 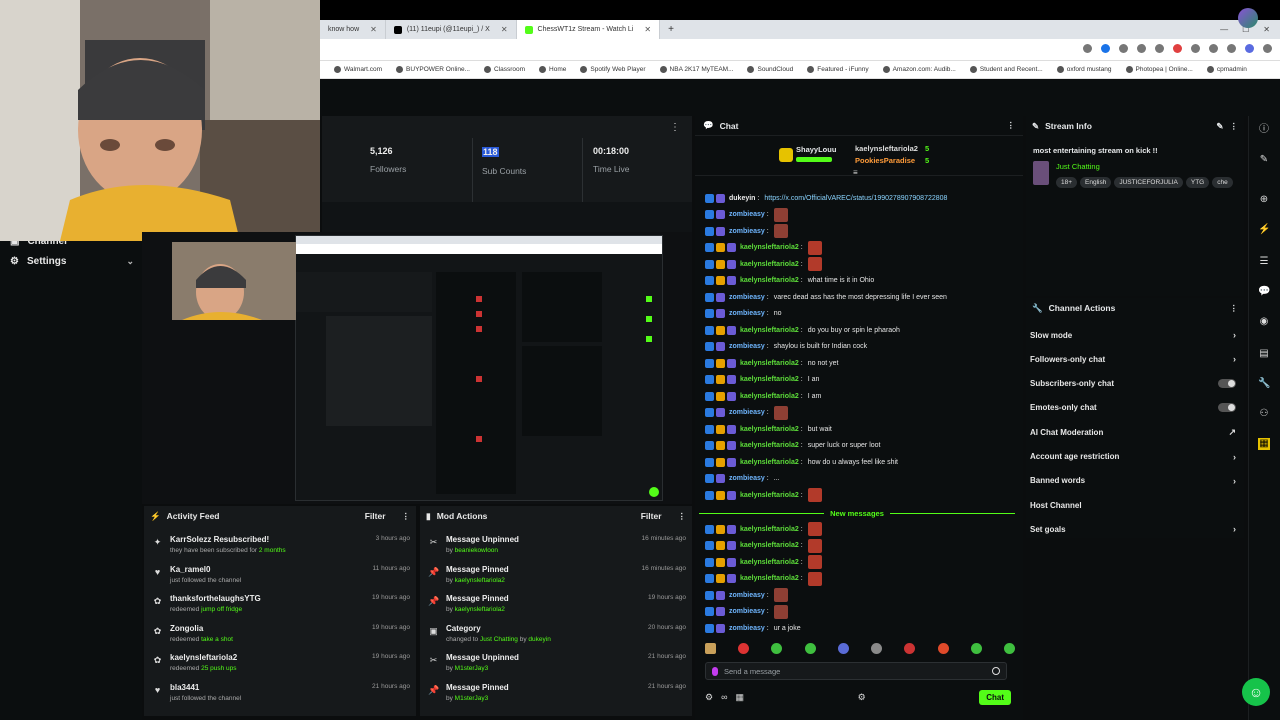 I want to click on channel-action-row: Account age restriction ›, so click(x=1133, y=457).